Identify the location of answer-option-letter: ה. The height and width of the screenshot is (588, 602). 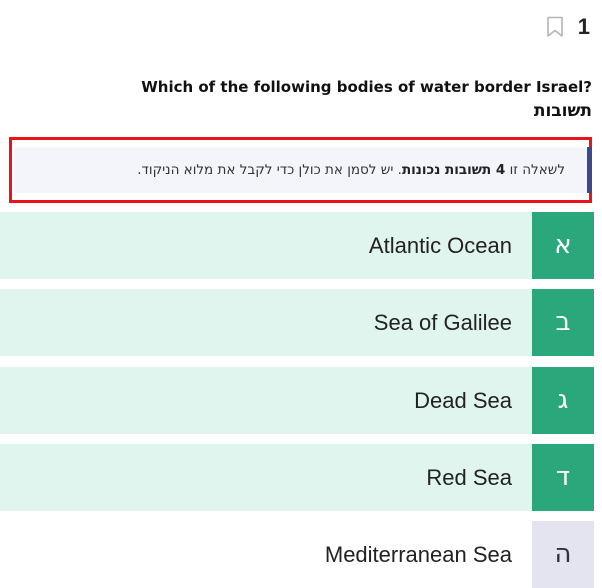
(563, 554).